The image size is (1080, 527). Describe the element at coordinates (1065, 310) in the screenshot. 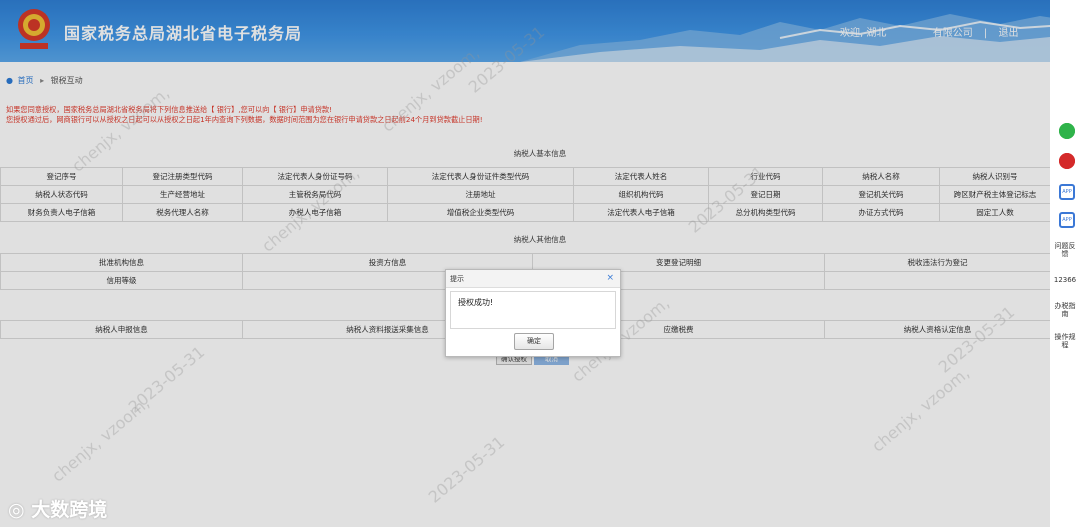

I see `guide-link: 办税指南` at that location.